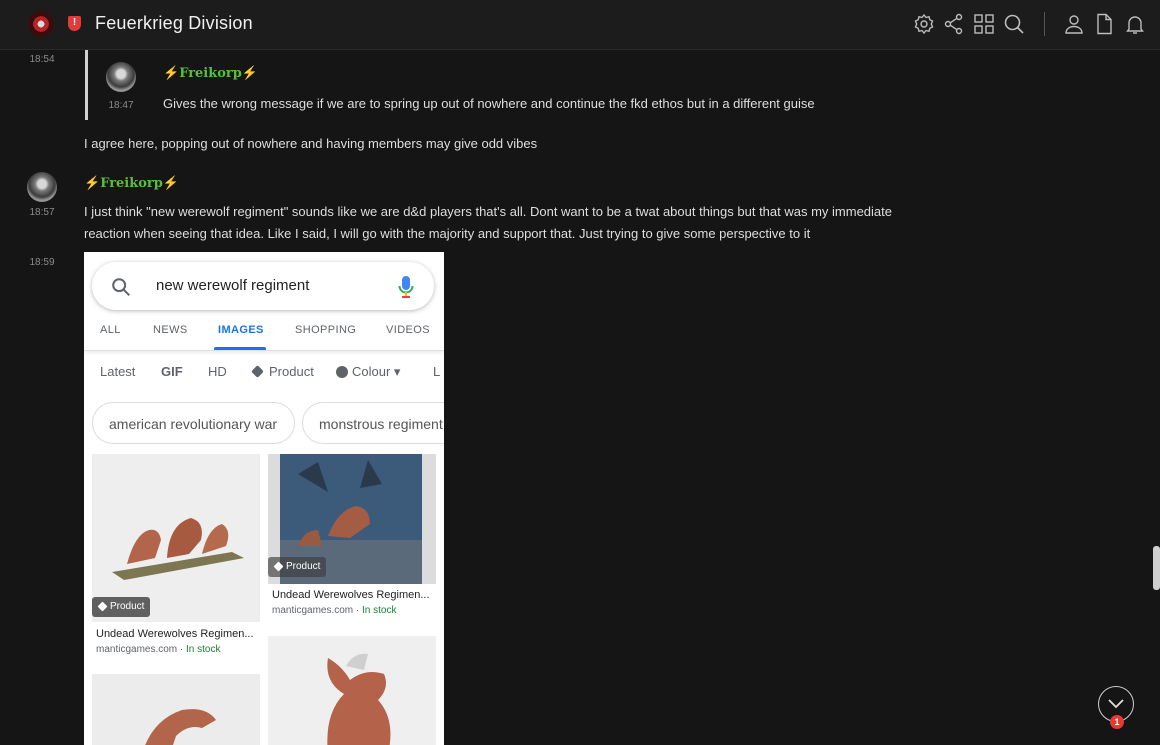 This screenshot has width=1160, height=745. What do you see at coordinates (406, 287) in the screenshot?
I see `microphone-icon` at bounding box center [406, 287].